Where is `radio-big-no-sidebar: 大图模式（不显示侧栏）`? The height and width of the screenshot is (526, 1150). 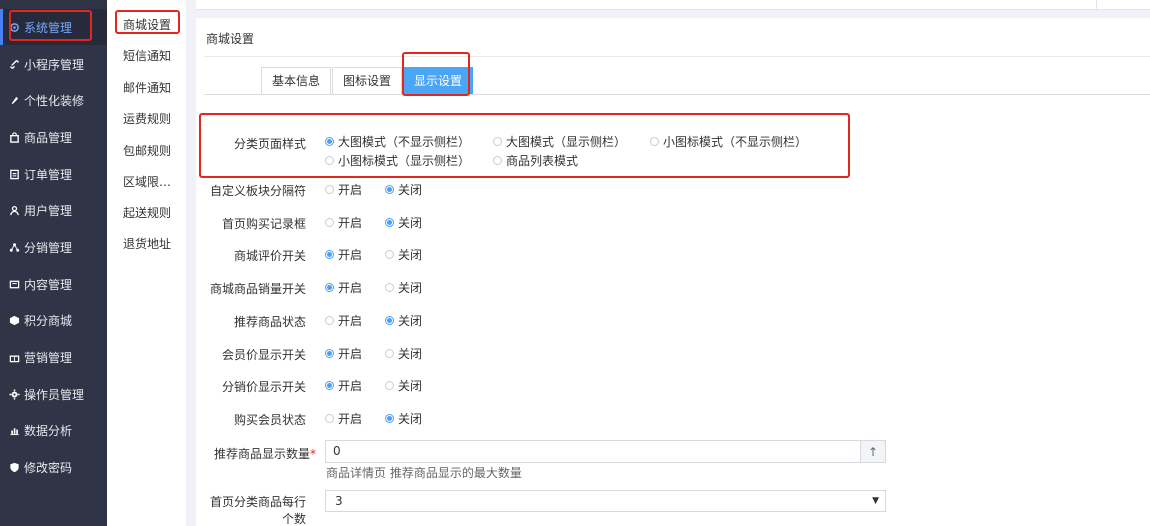 radio-big-no-sidebar: 大图模式（不显示侧栏） is located at coordinates (397, 141).